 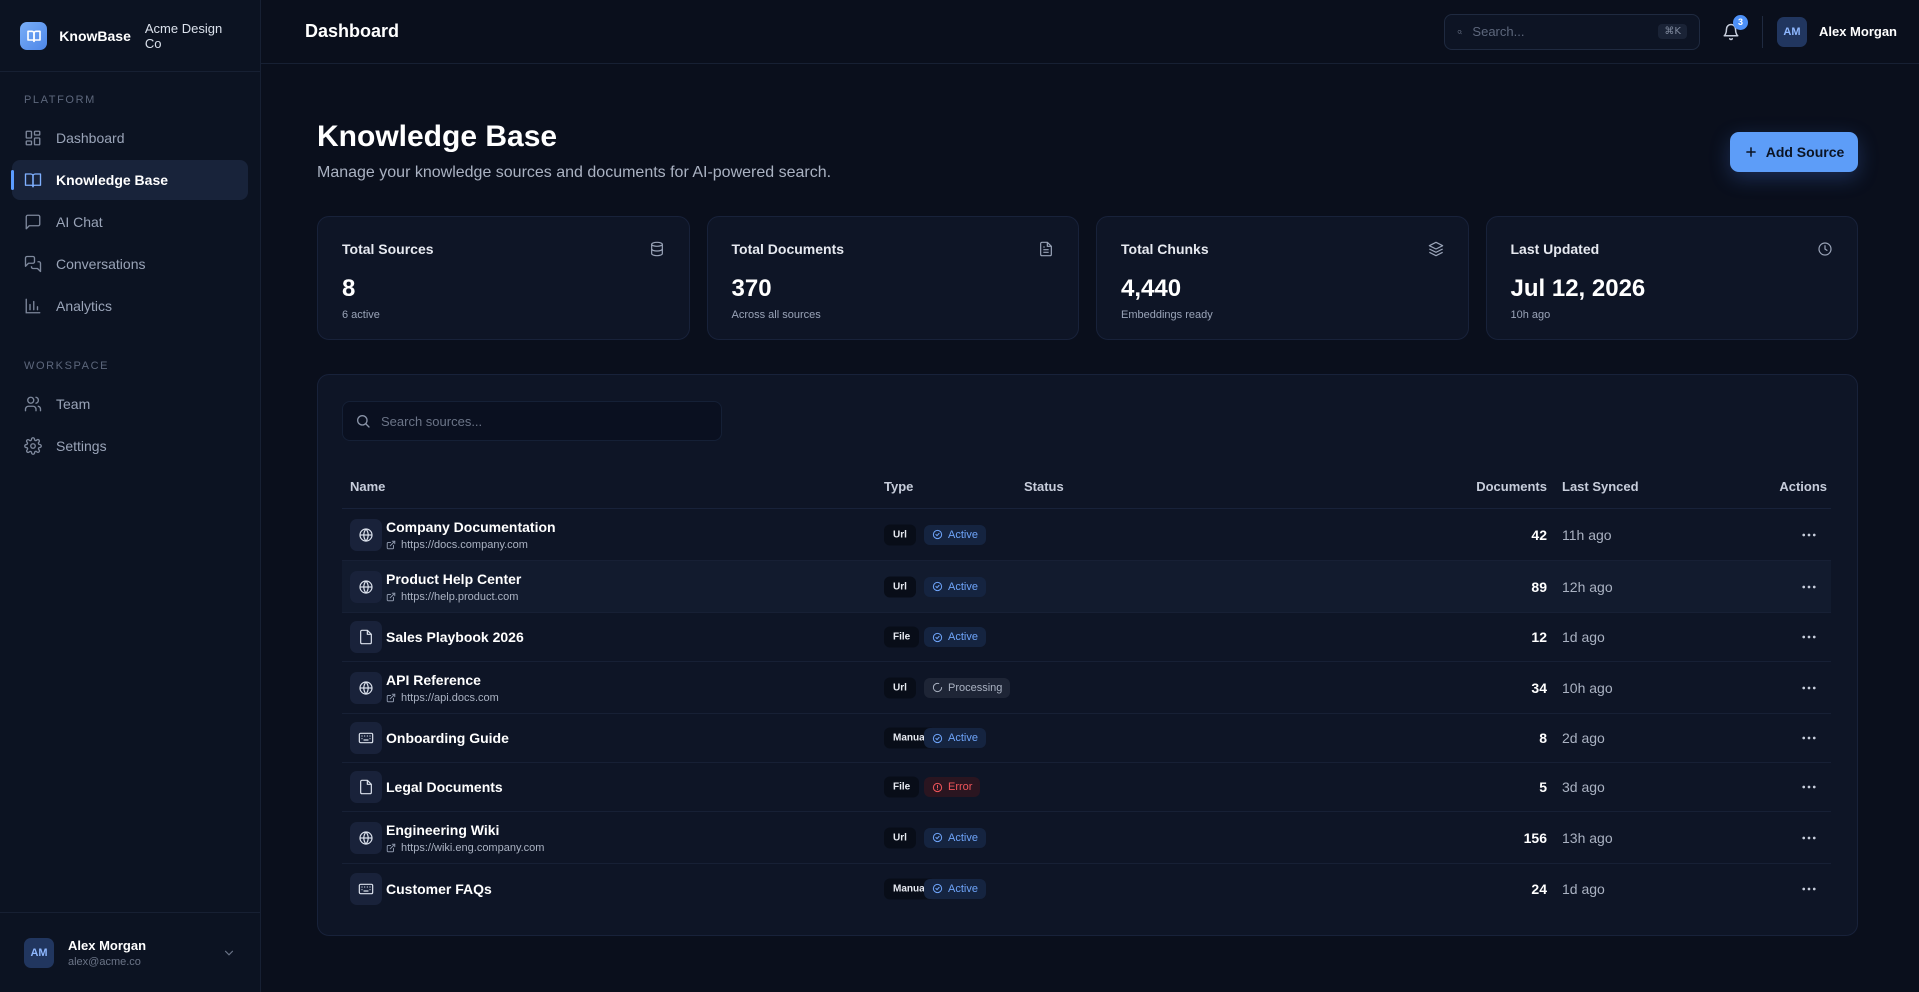 I want to click on layers-icon, so click(x=1436, y=249).